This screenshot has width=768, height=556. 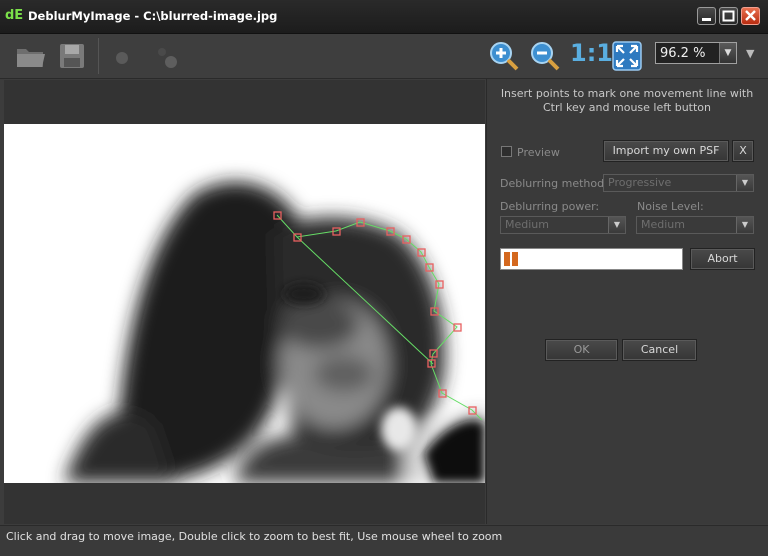 What do you see at coordinates (706, 16) in the screenshot?
I see `minimize-button` at bounding box center [706, 16].